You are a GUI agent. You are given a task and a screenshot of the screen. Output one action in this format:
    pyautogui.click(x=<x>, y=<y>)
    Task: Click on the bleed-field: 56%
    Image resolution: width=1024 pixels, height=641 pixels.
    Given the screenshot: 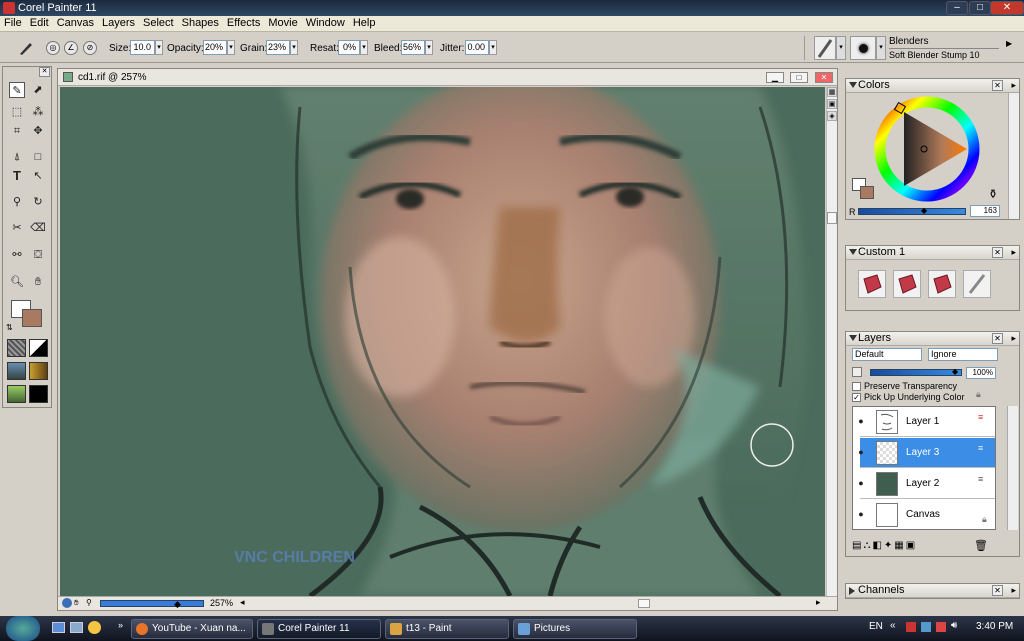 What is the action you would take?
    pyautogui.click(x=413, y=47)
    